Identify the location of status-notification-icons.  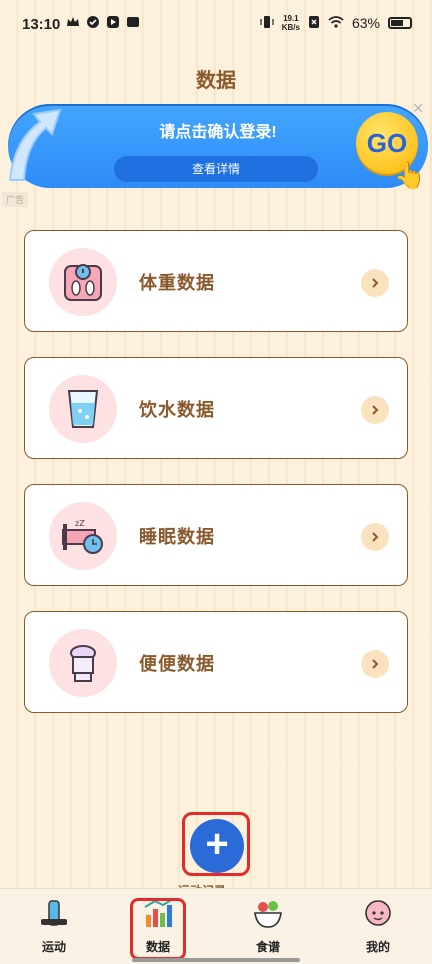
(103, 22).